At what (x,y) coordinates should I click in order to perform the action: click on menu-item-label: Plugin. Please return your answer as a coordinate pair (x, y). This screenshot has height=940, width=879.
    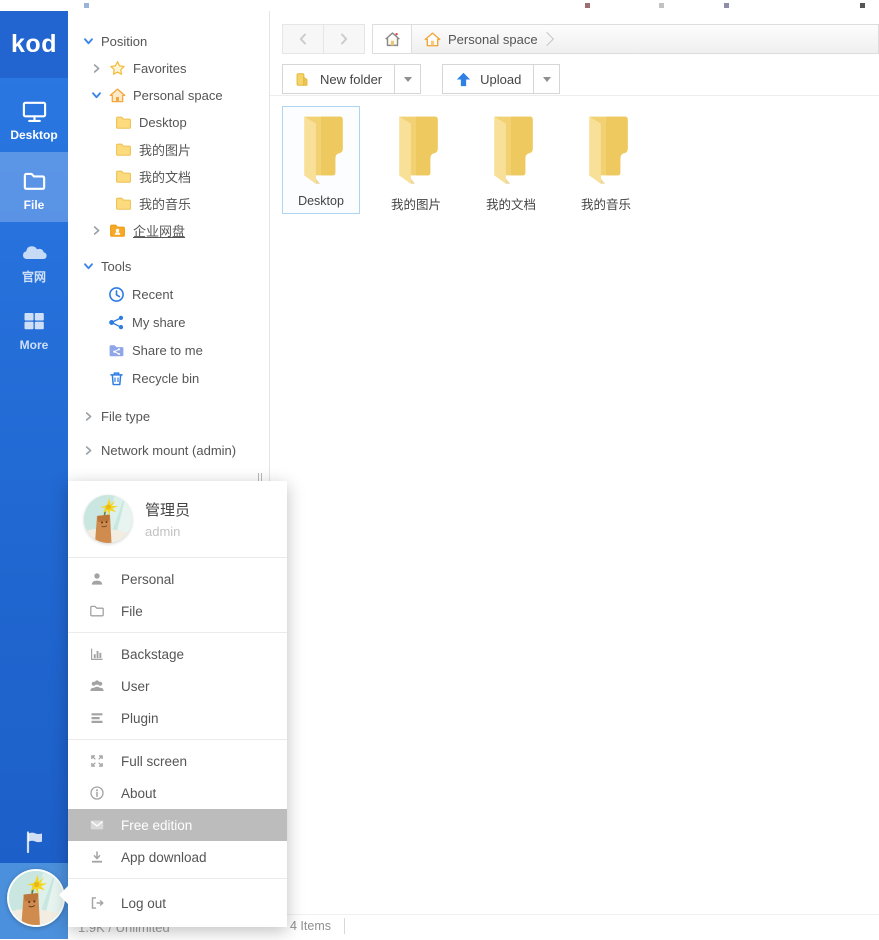
    Looking at the image, I should click on (140, 718).